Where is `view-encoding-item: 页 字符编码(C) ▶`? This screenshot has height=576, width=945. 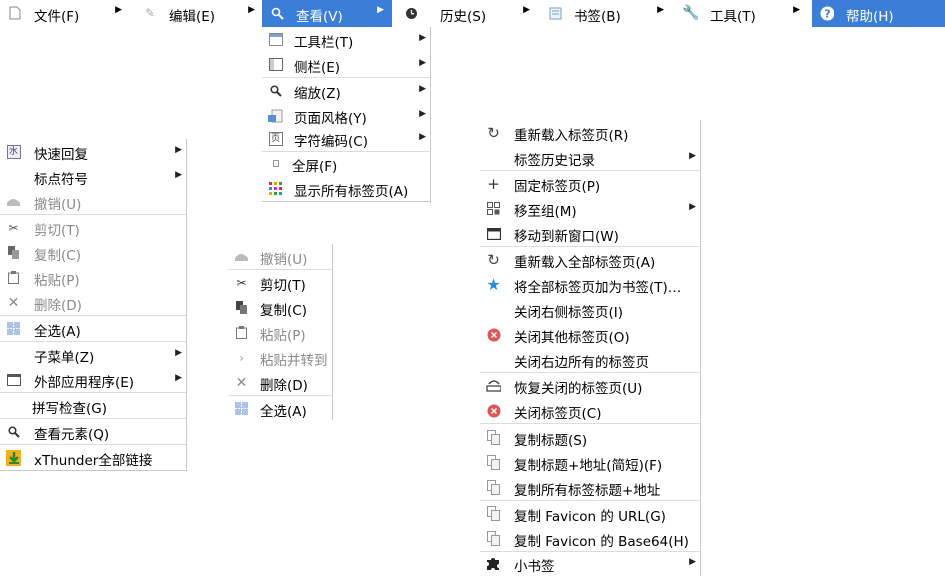 view-encoding-item: 页 字符编码(C) ▶ is located at coordinates (347, 138).